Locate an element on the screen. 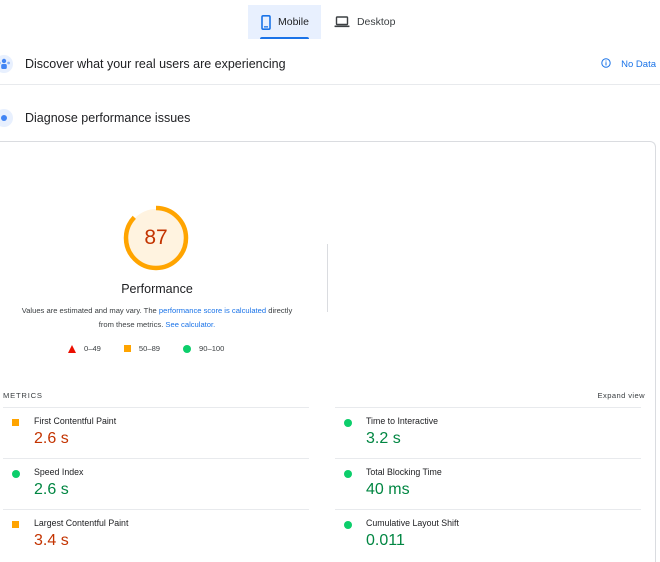 Image resolution: width=660 pixels, height=562 pixels. metric-speed-index: Speed Index 2.6 s is located at coordinates (156, 483).